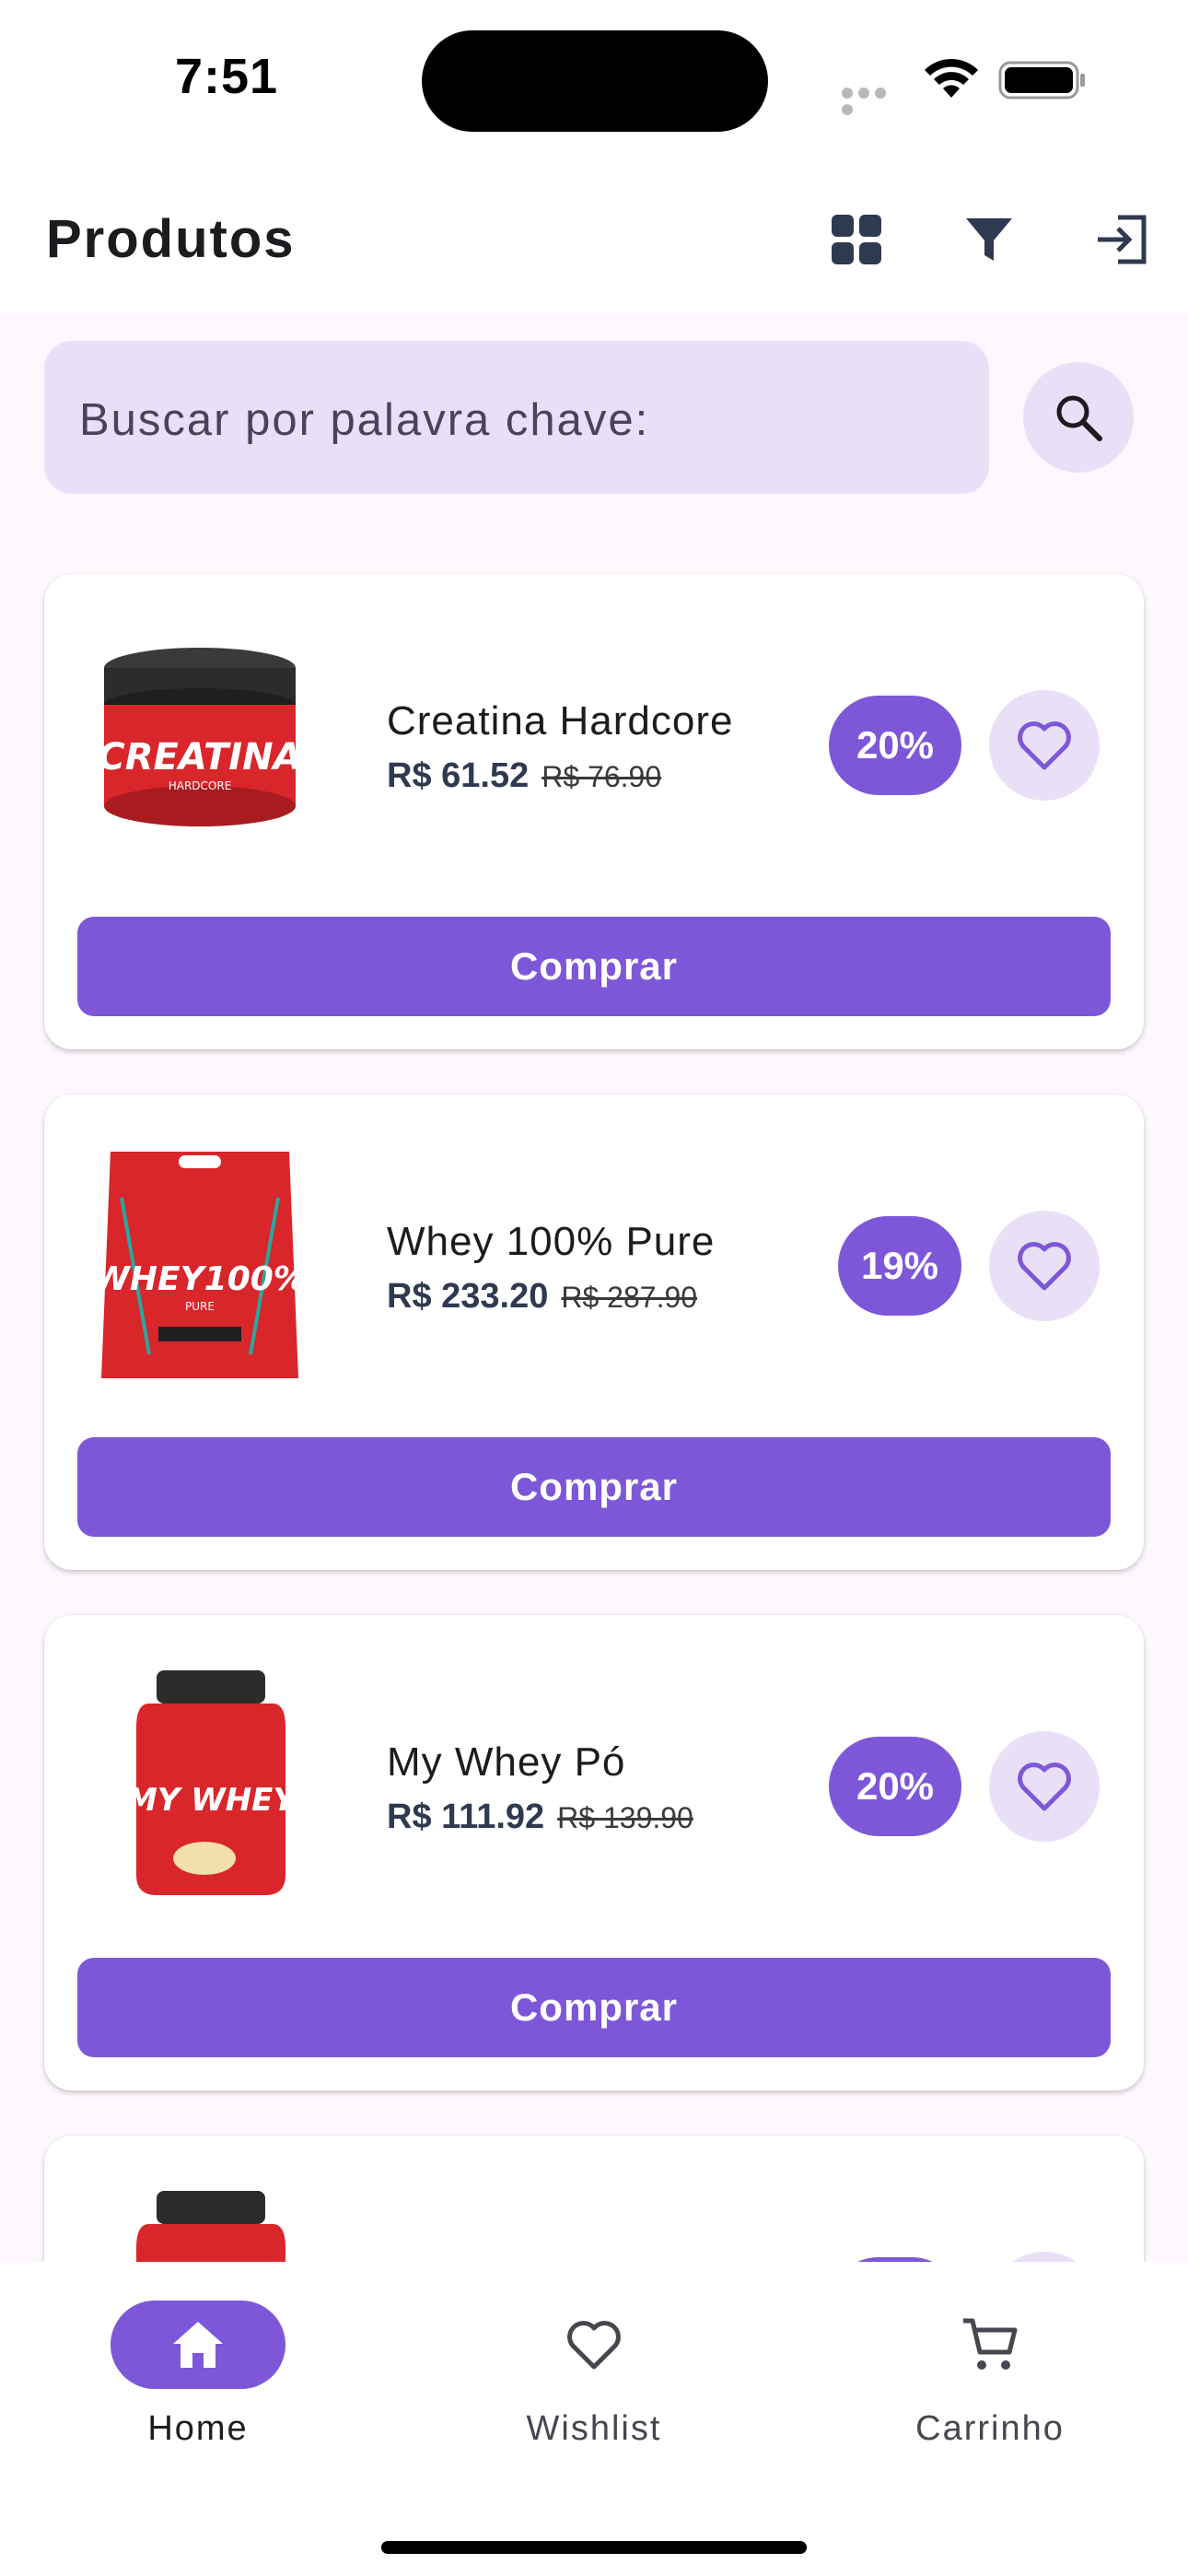 This screenshot has height=2576, width=1188. Describe the element at coordinates (951, 78) in the screenshot. I see `wifi-icon` at that location.